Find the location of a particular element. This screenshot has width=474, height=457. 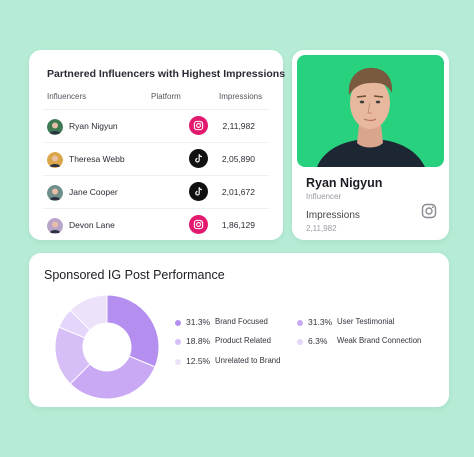

profile-photo is located at coordinates (370, 111).